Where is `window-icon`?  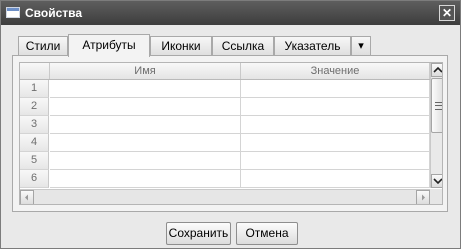
window-icon is located at coordinates (13, 12).